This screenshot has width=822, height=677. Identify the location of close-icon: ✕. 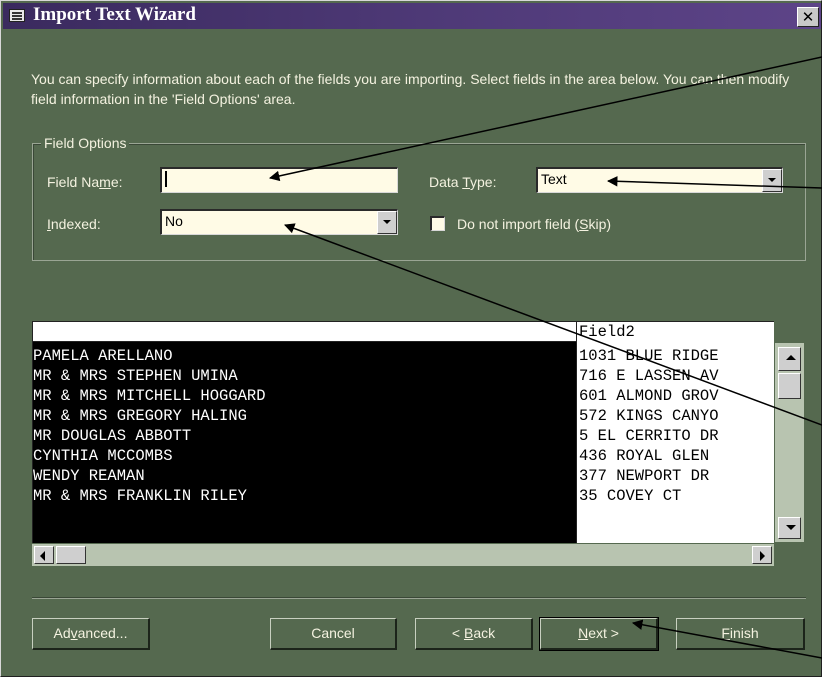
(808, 17).